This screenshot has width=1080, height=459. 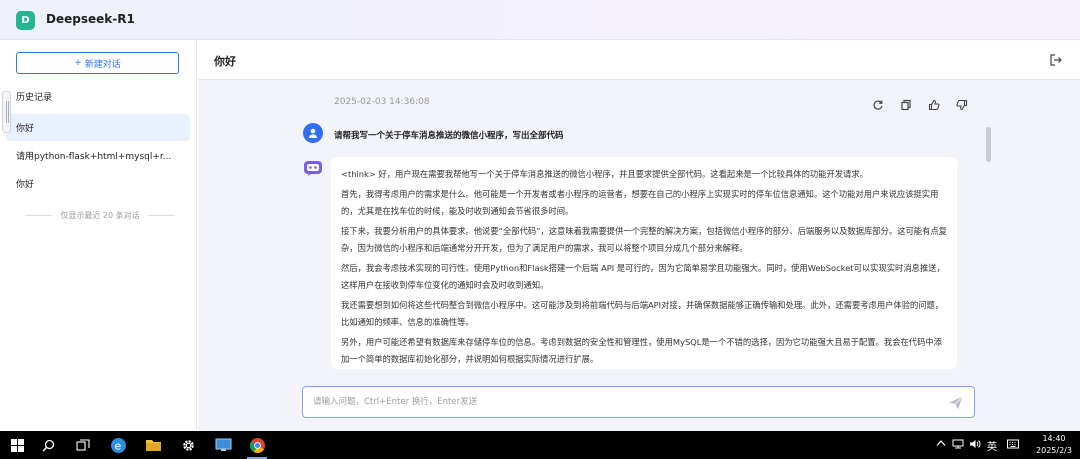 What do you see at coordinates (975, 445) in the screenshot?
I see `volume-icon` at bounding box center [975, 445].